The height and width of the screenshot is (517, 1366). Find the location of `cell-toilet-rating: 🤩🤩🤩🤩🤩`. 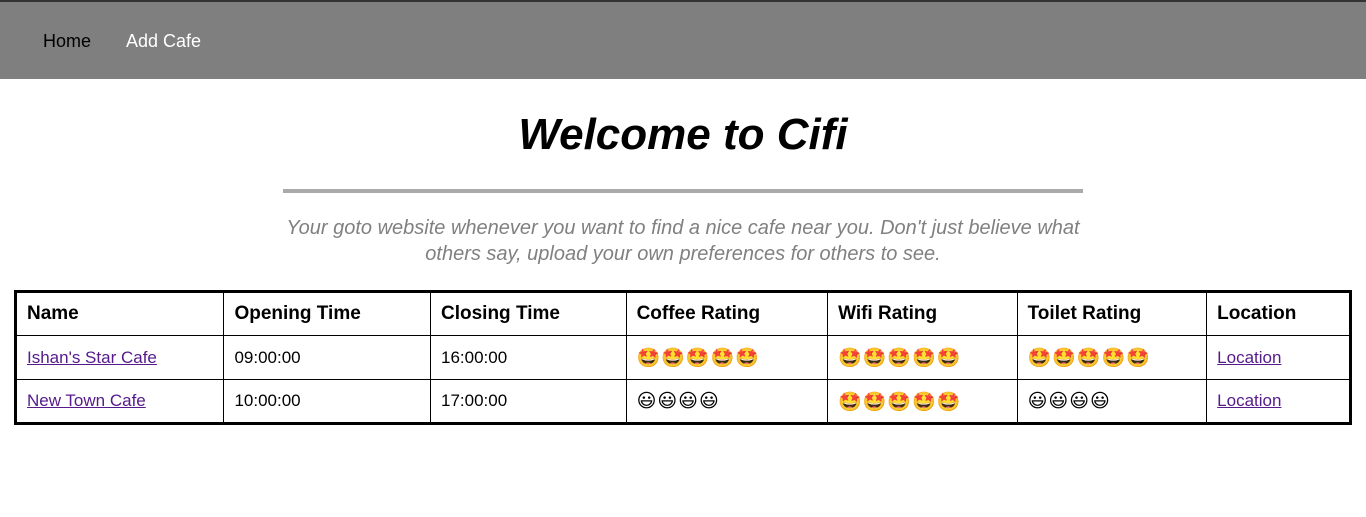

cell-toilet-rating: 🤩🤩🤩🤩🤩 is located at coordinates (1112, 357).